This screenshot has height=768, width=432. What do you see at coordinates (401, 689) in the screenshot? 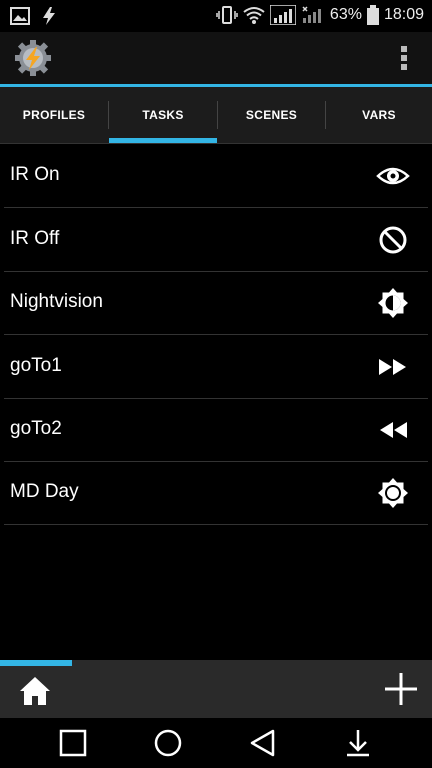
I see `add-icon` at bounding box center [401, 689].